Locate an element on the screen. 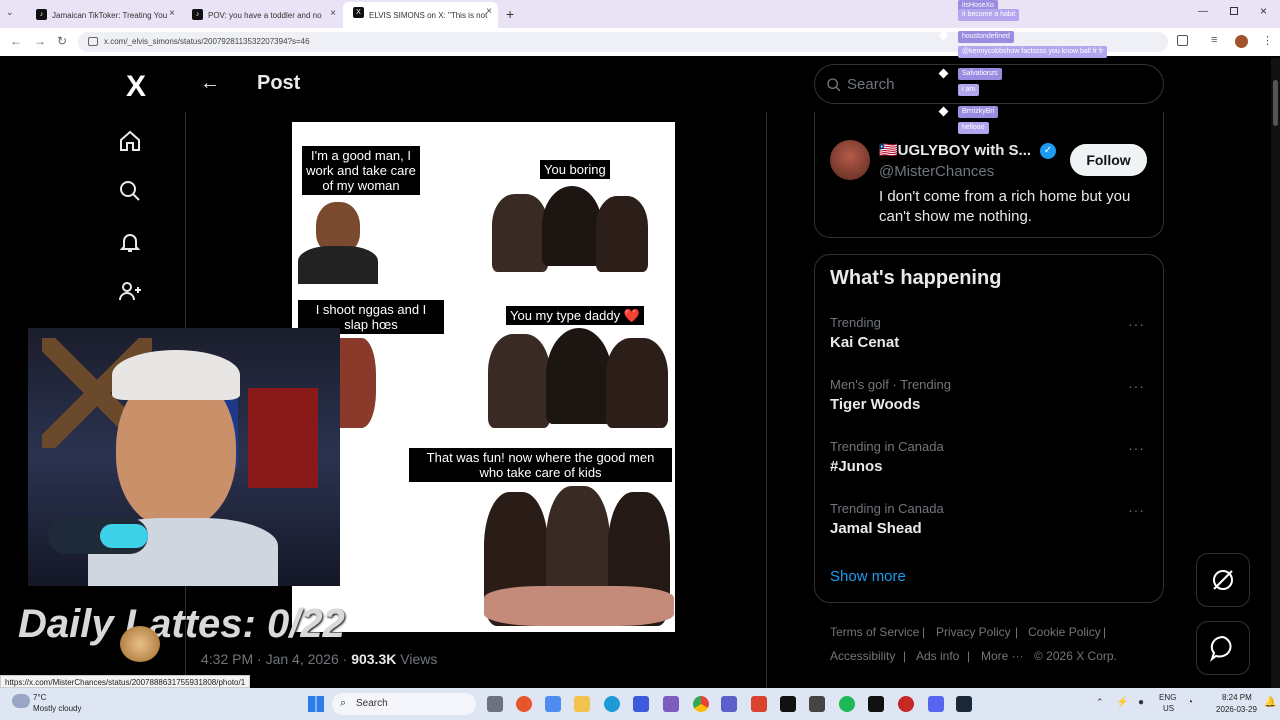 Image resolution: width=1280 pixels, height=720 pixels. page-title: Post is located at coordinates (279, 83).